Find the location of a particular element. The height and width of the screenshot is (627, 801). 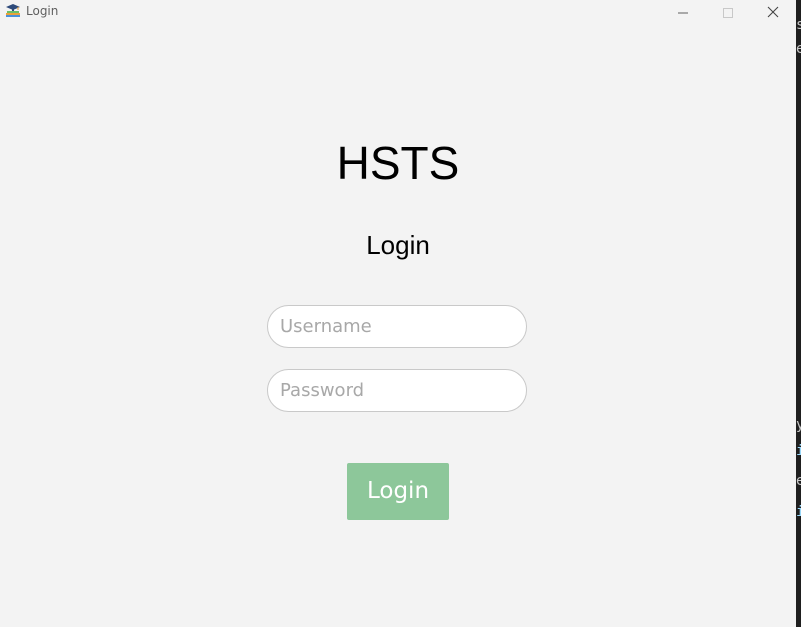

close-button is located at coordinates (773, 12).